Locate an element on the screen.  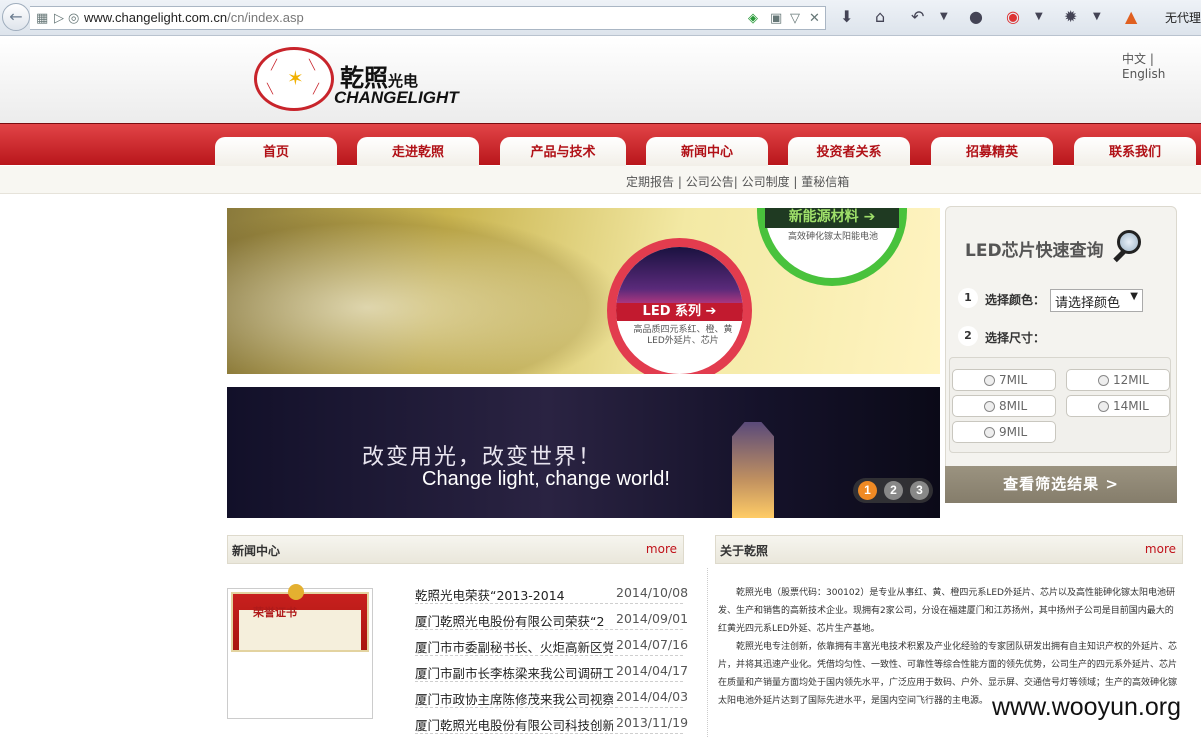
news-item: 厦门乾照光电股份有限公司科技创新 2013/11/19 is located at coordinates (551, 724).